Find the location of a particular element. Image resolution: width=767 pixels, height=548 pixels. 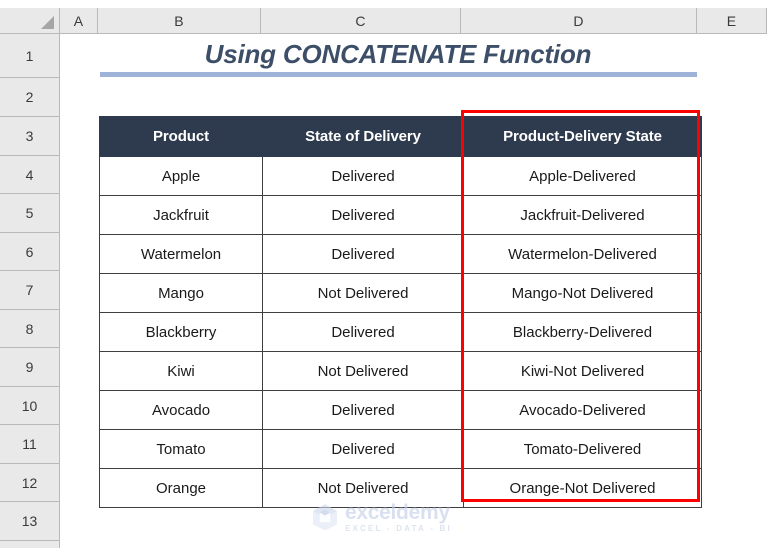

column-header-a: A is located at coordinates (79, 21).